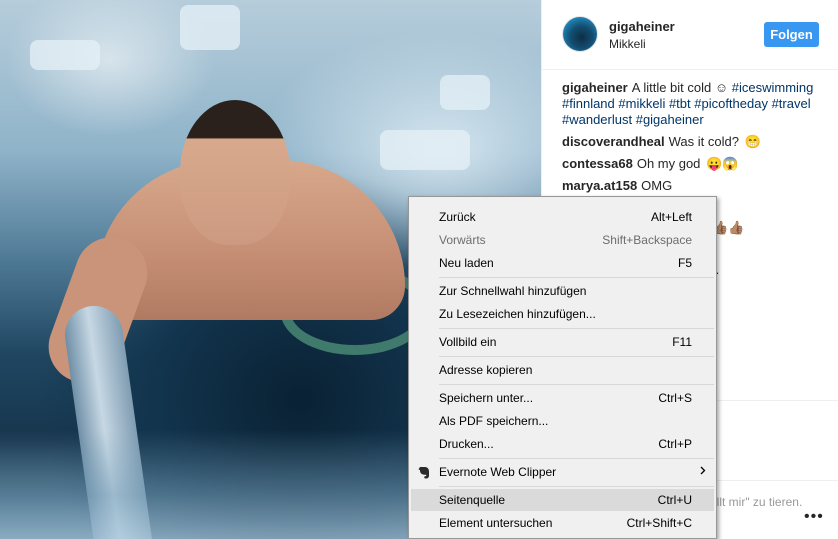  Describe the element at coordinates (627, 44) in the screenshot. I see `post-location: Mikkeli` at that location.